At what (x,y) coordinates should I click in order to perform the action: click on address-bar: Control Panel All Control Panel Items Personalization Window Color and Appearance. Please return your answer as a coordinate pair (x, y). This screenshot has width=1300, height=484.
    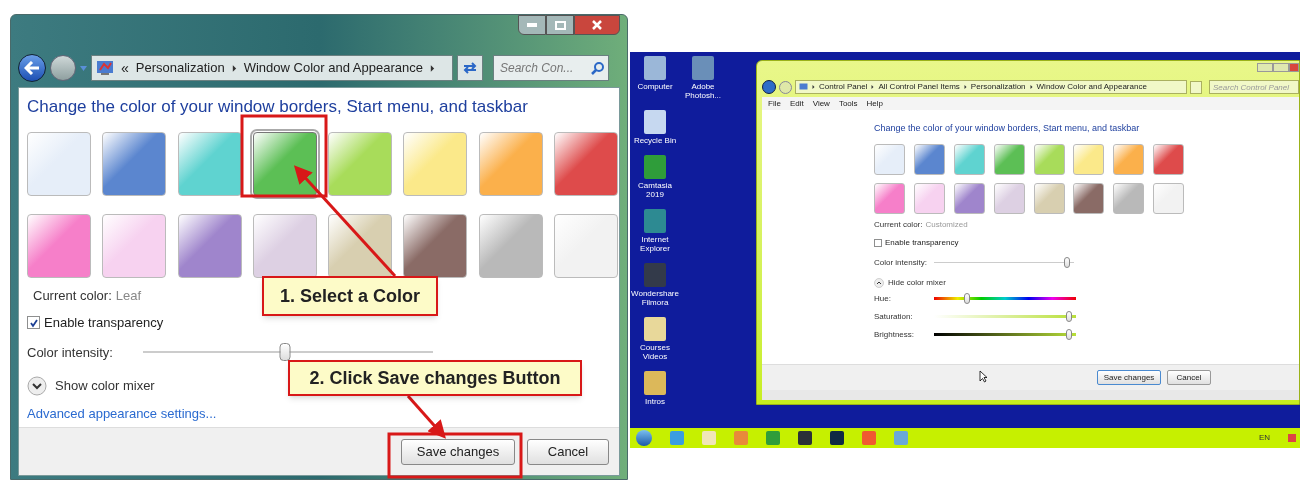
    Looking at the image, I should click on (991, 87).